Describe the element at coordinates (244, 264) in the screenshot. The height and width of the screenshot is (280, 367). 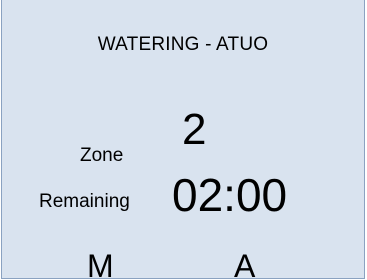
I see `mode-auto-button: A` at that location.